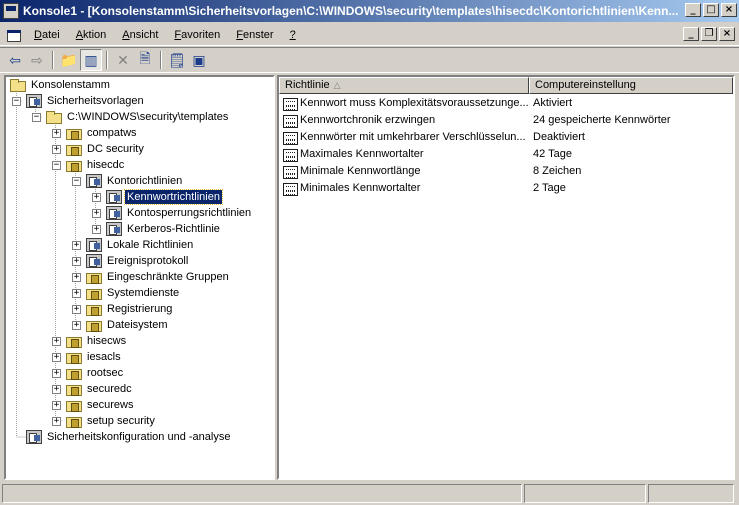 The width and height of the screenshot is (739, 505). What do you see at coordinates (369, 493) in the screenshot?
I see `status-bar` at bounding box center [369, 493].